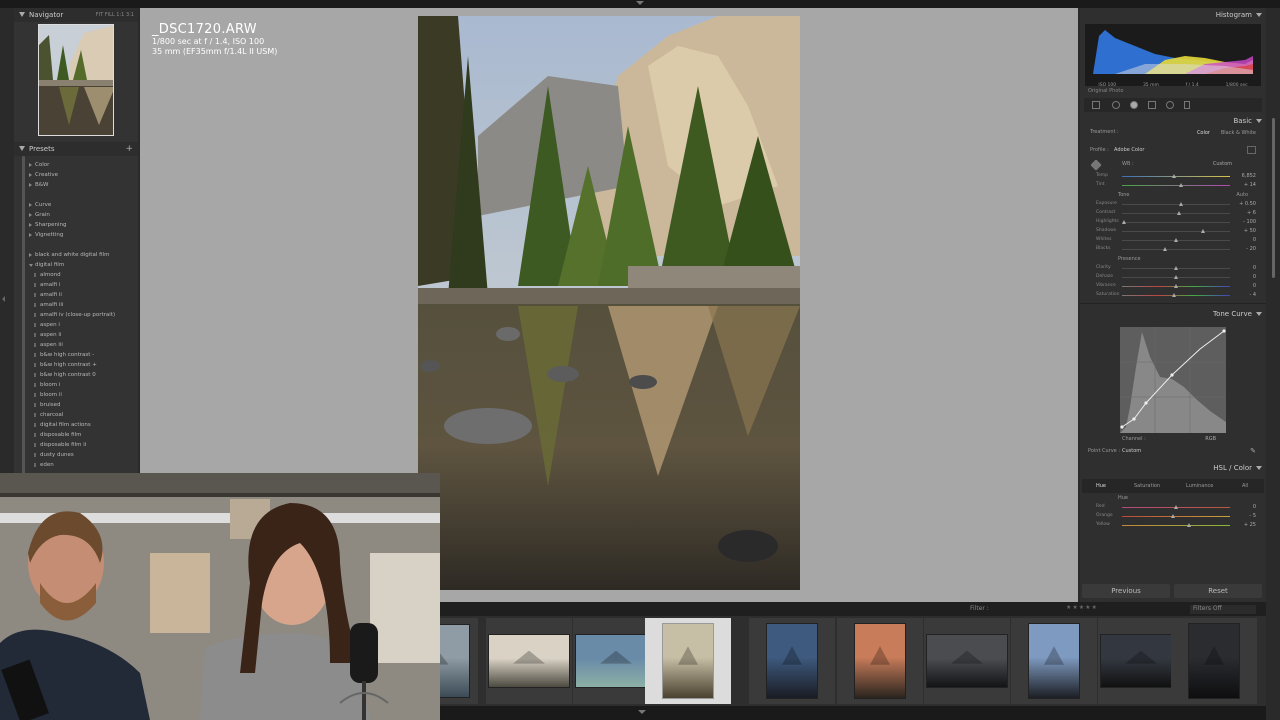  I want to click on spot-removal-icon, so click(1116, 105).